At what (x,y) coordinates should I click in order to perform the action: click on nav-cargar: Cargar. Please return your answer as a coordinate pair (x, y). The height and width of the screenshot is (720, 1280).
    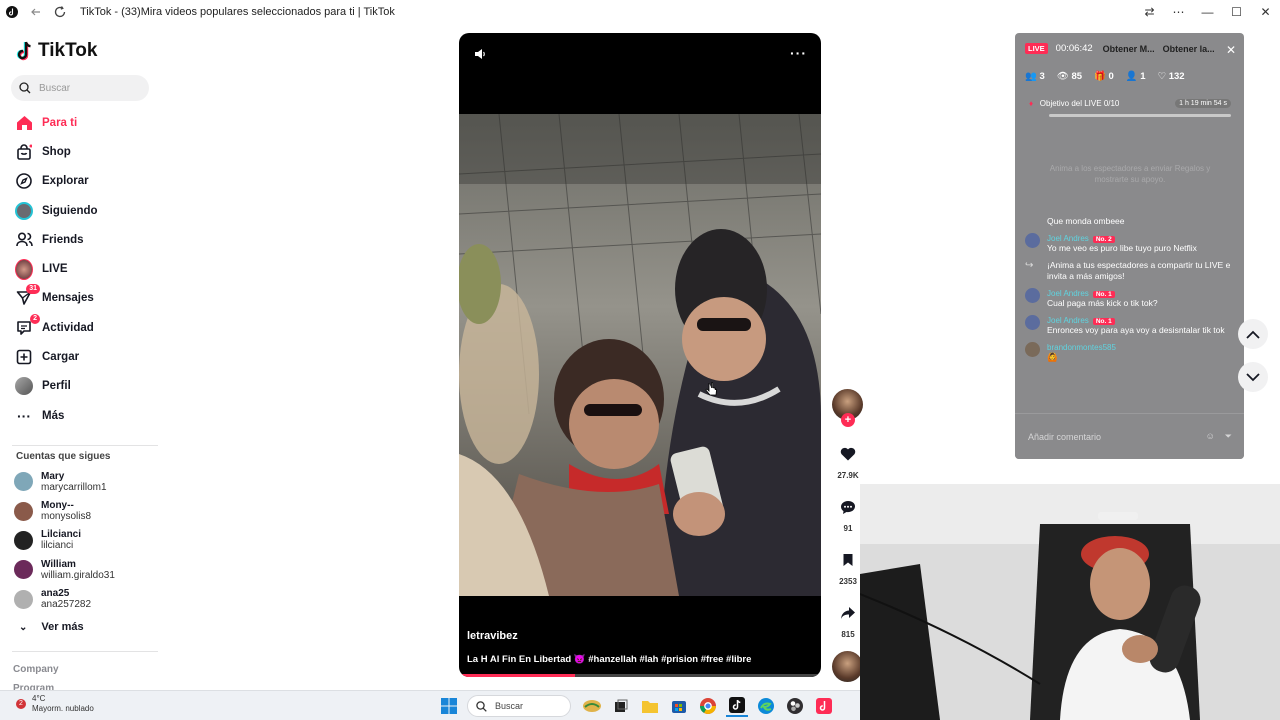
    Looking at the image, I should click on (85, 356).